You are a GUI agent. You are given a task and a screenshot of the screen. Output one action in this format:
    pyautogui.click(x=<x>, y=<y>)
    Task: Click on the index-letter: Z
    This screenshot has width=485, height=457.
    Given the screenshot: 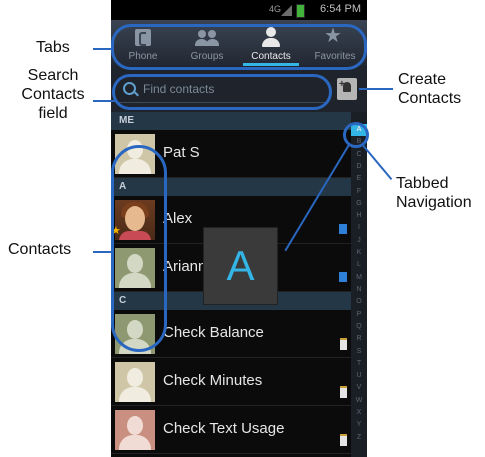 What is the action you would take?
    pyautogui.click(x=359, y=438)
    